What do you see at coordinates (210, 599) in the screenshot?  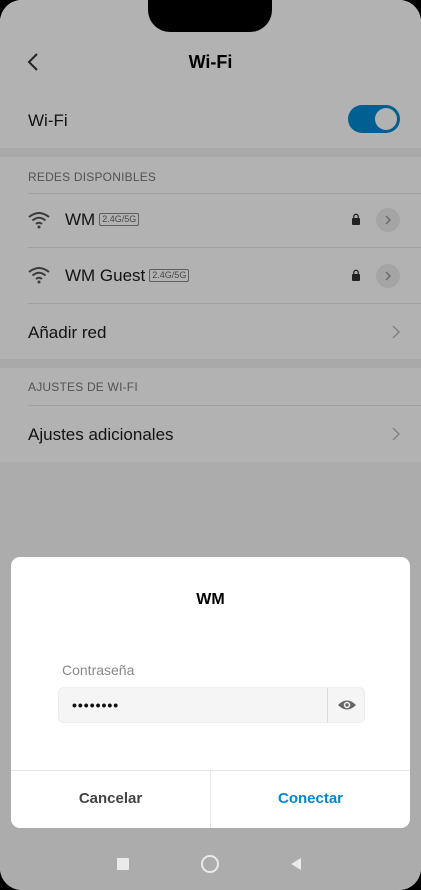 I see `dialog-title: WM` at bounding box center [210, 599].